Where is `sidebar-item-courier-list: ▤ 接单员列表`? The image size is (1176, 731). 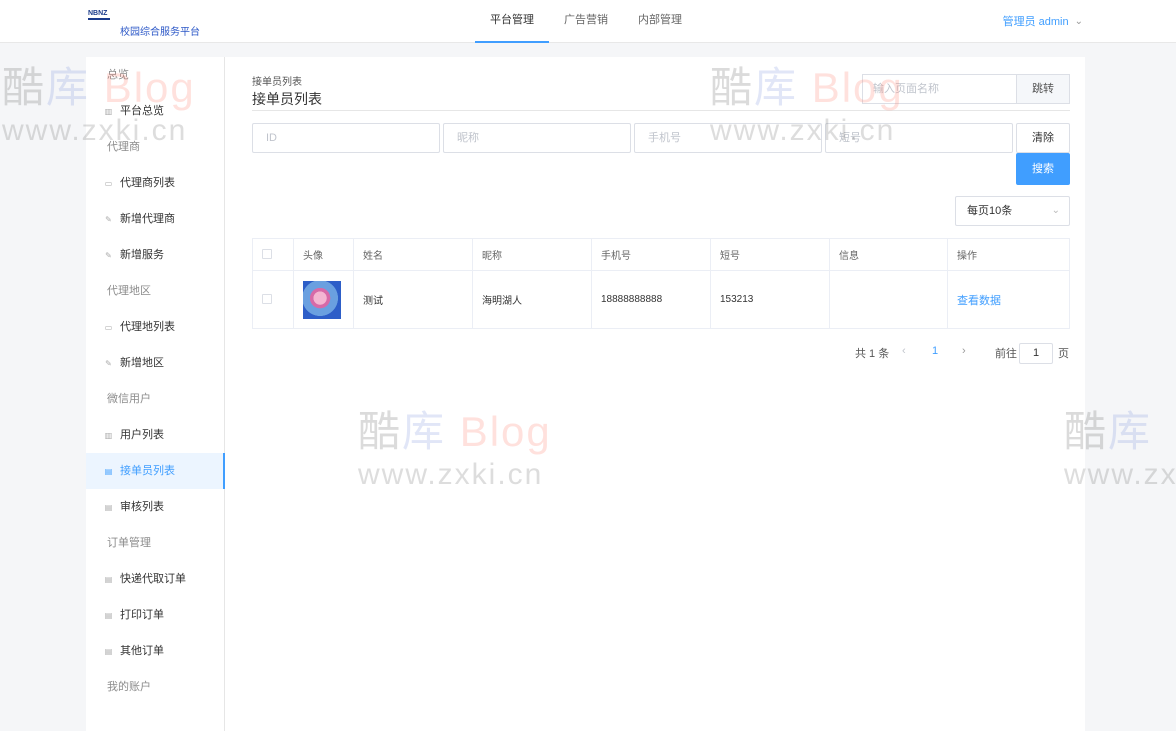
sidebar-item-courier-list: ▤ 接单员列表 is located at coordinates (155, 471).